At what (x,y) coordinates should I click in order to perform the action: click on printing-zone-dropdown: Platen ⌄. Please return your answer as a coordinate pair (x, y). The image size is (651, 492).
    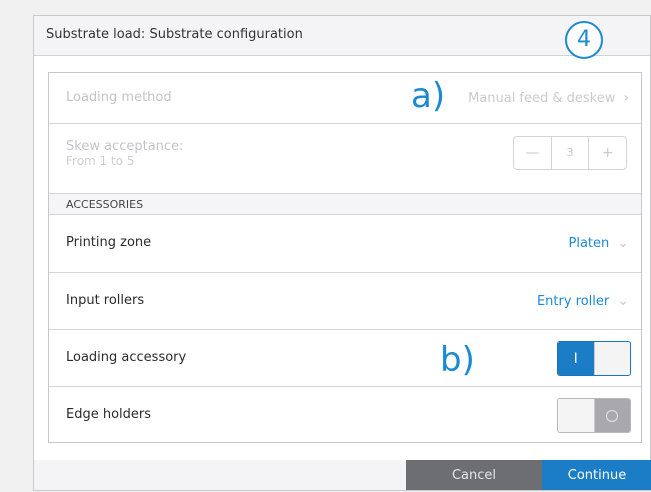
    Looking at the image, I should click on (599, 243).